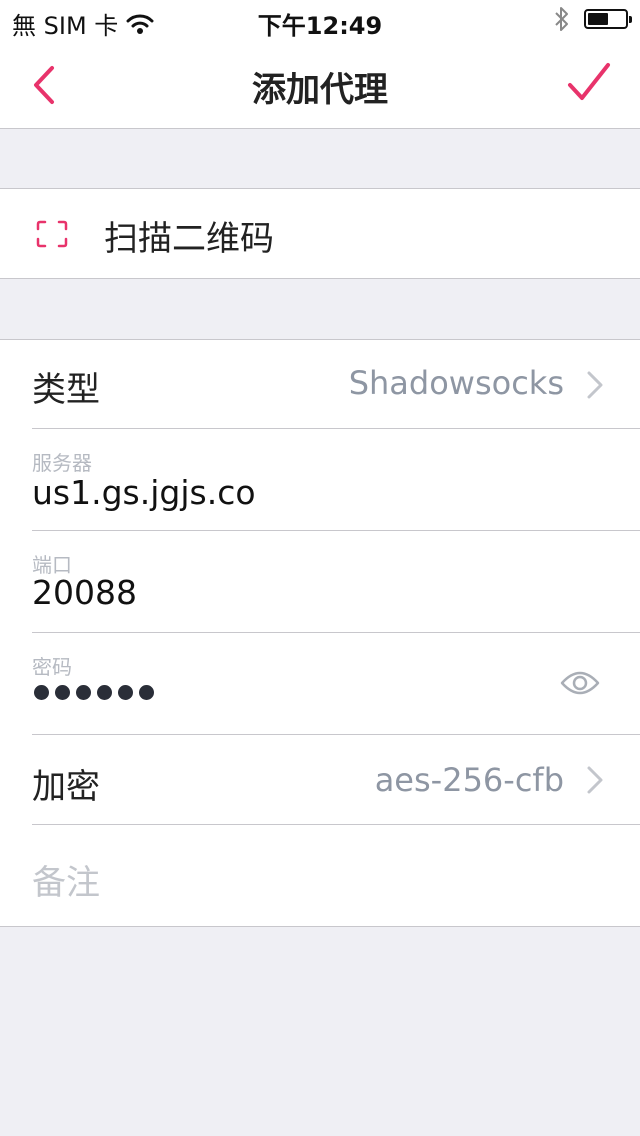 The width and height of the screenshot is (640, 1136). I want to click on save-button, so click(589, 83).